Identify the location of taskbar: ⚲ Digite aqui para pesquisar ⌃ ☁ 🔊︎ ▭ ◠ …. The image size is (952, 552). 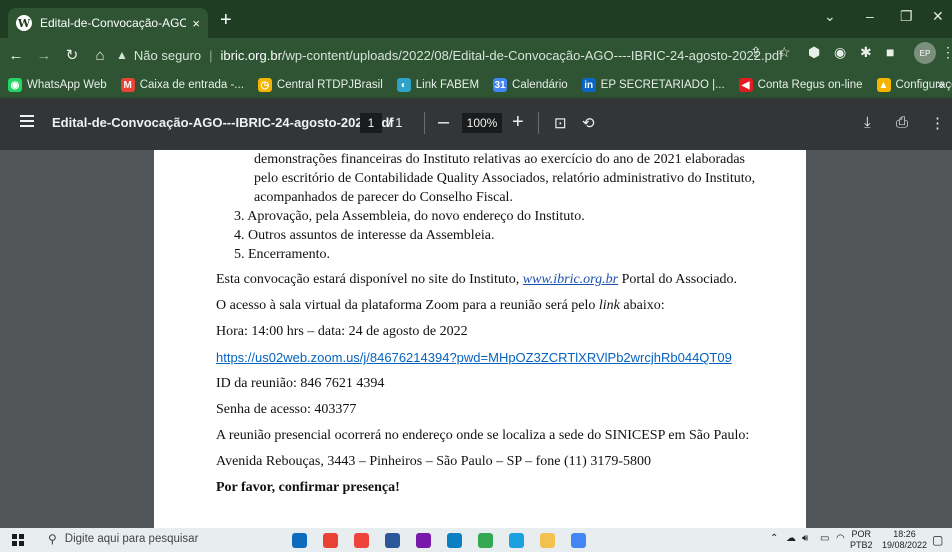
(476, 540).